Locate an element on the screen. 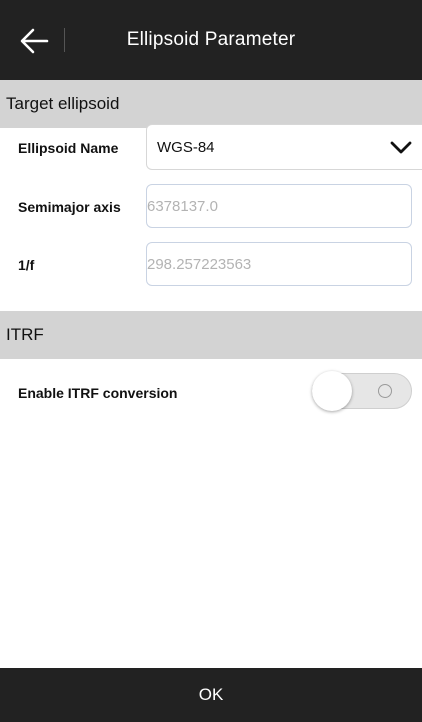  ok-button: OK is located at coordinates (211, 695).